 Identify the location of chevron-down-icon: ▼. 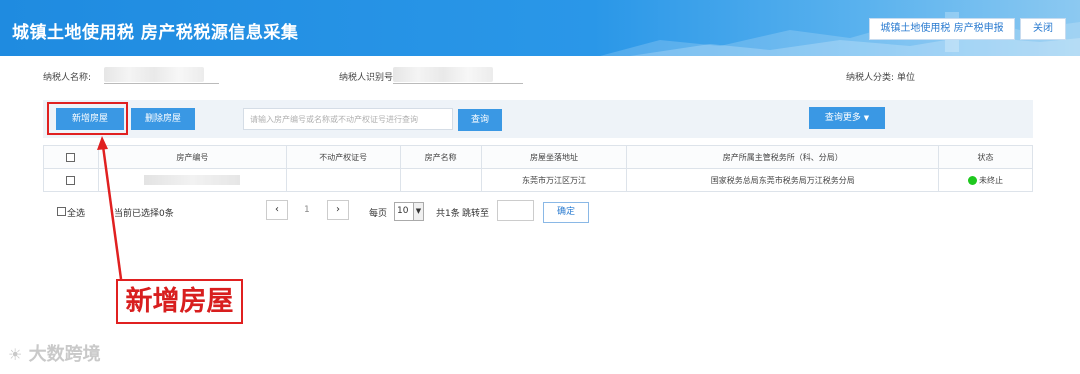
(866, 118).